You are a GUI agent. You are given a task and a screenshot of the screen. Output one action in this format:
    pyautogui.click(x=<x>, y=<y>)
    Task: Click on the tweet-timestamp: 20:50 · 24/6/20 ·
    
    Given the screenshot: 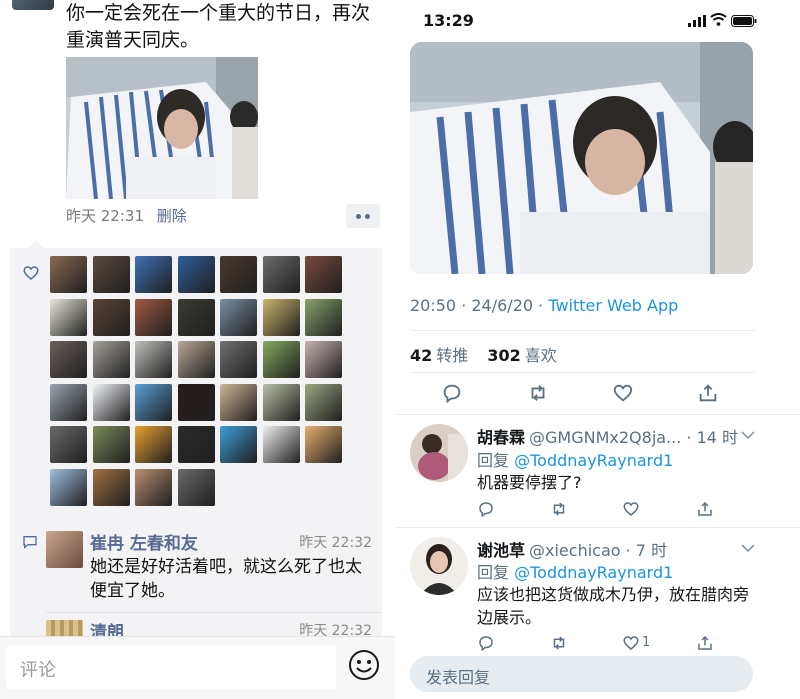 What is the action you would take?
    pyautogui.click(x=479, y=305)
    